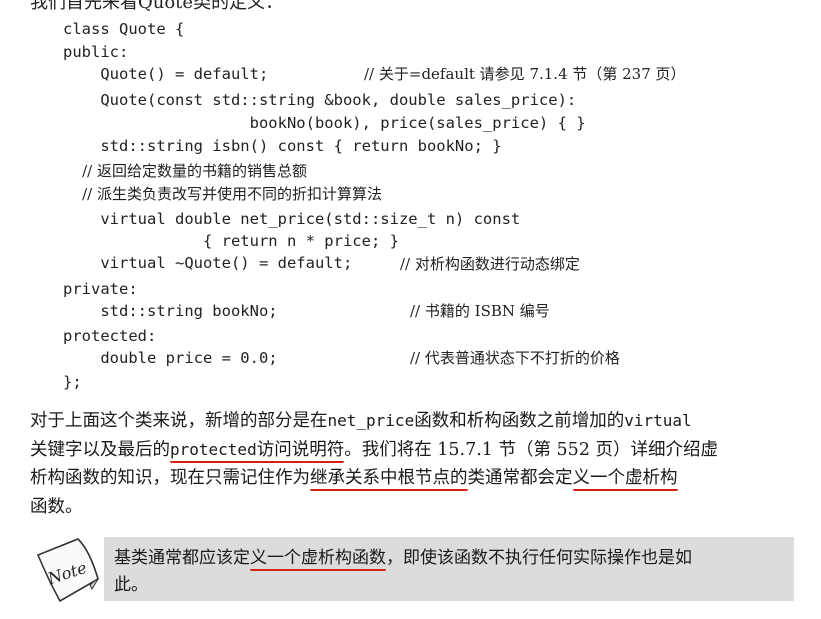 The height and width of the screenshot is (619, 821). I want to click on code-comment: // 书籍的 ISBN 编号, so click(480, 311).